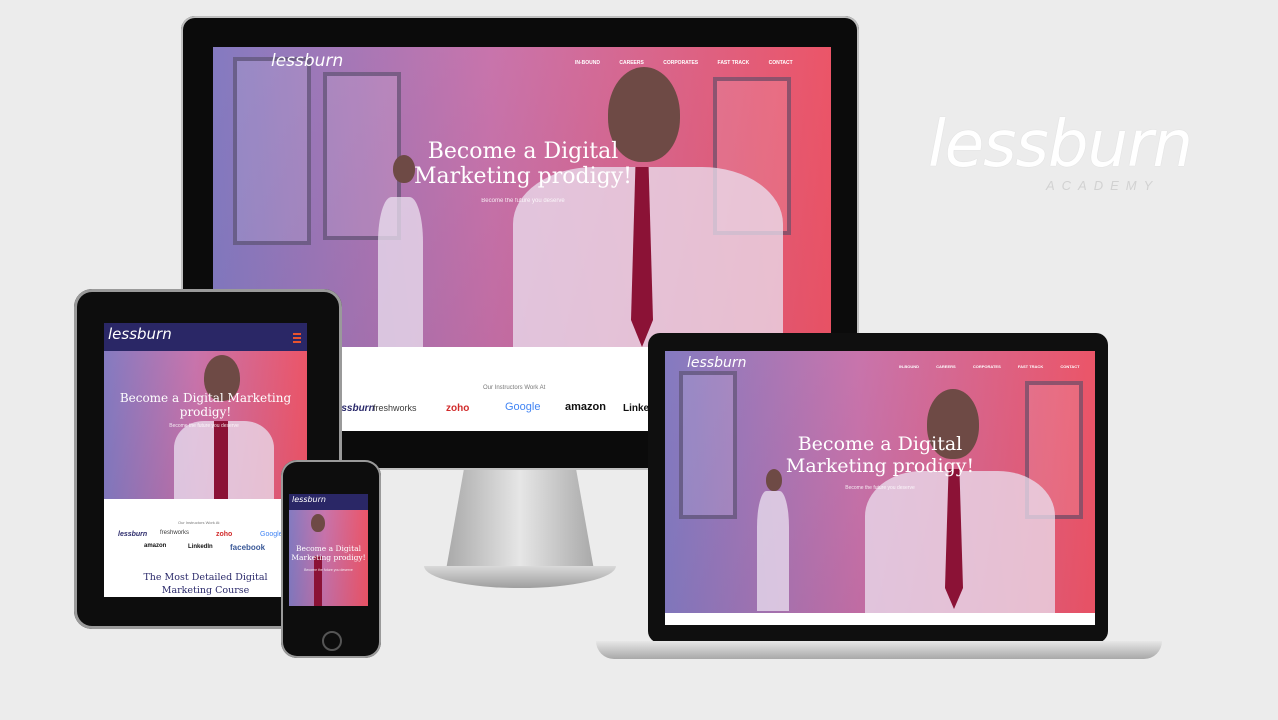 The width and height of the screenshot is (1278, 720). I want to click on course-heading-line: Marketing Course, so click(205, 590).